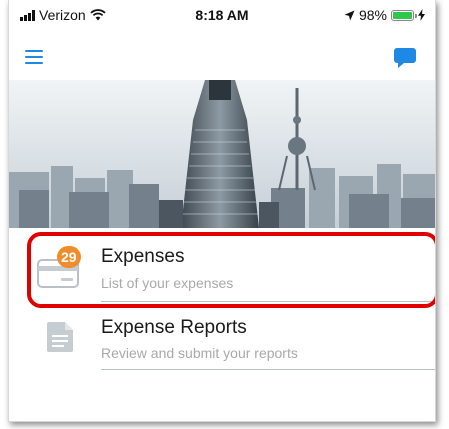 Image resolution: width=449 pixels, height=429 pixels. What do you see at coordinates (222, 56) in the screenshot?
I see `app-header` at bounding box center [222, 56].